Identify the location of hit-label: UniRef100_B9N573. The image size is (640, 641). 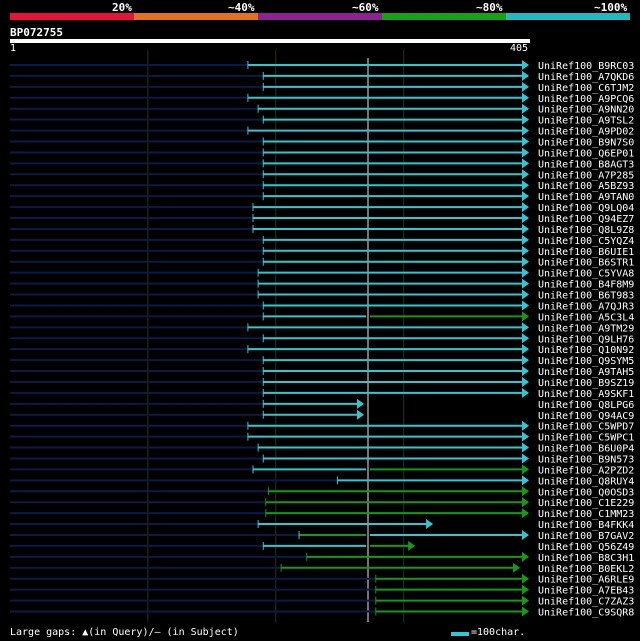
(586, 459).